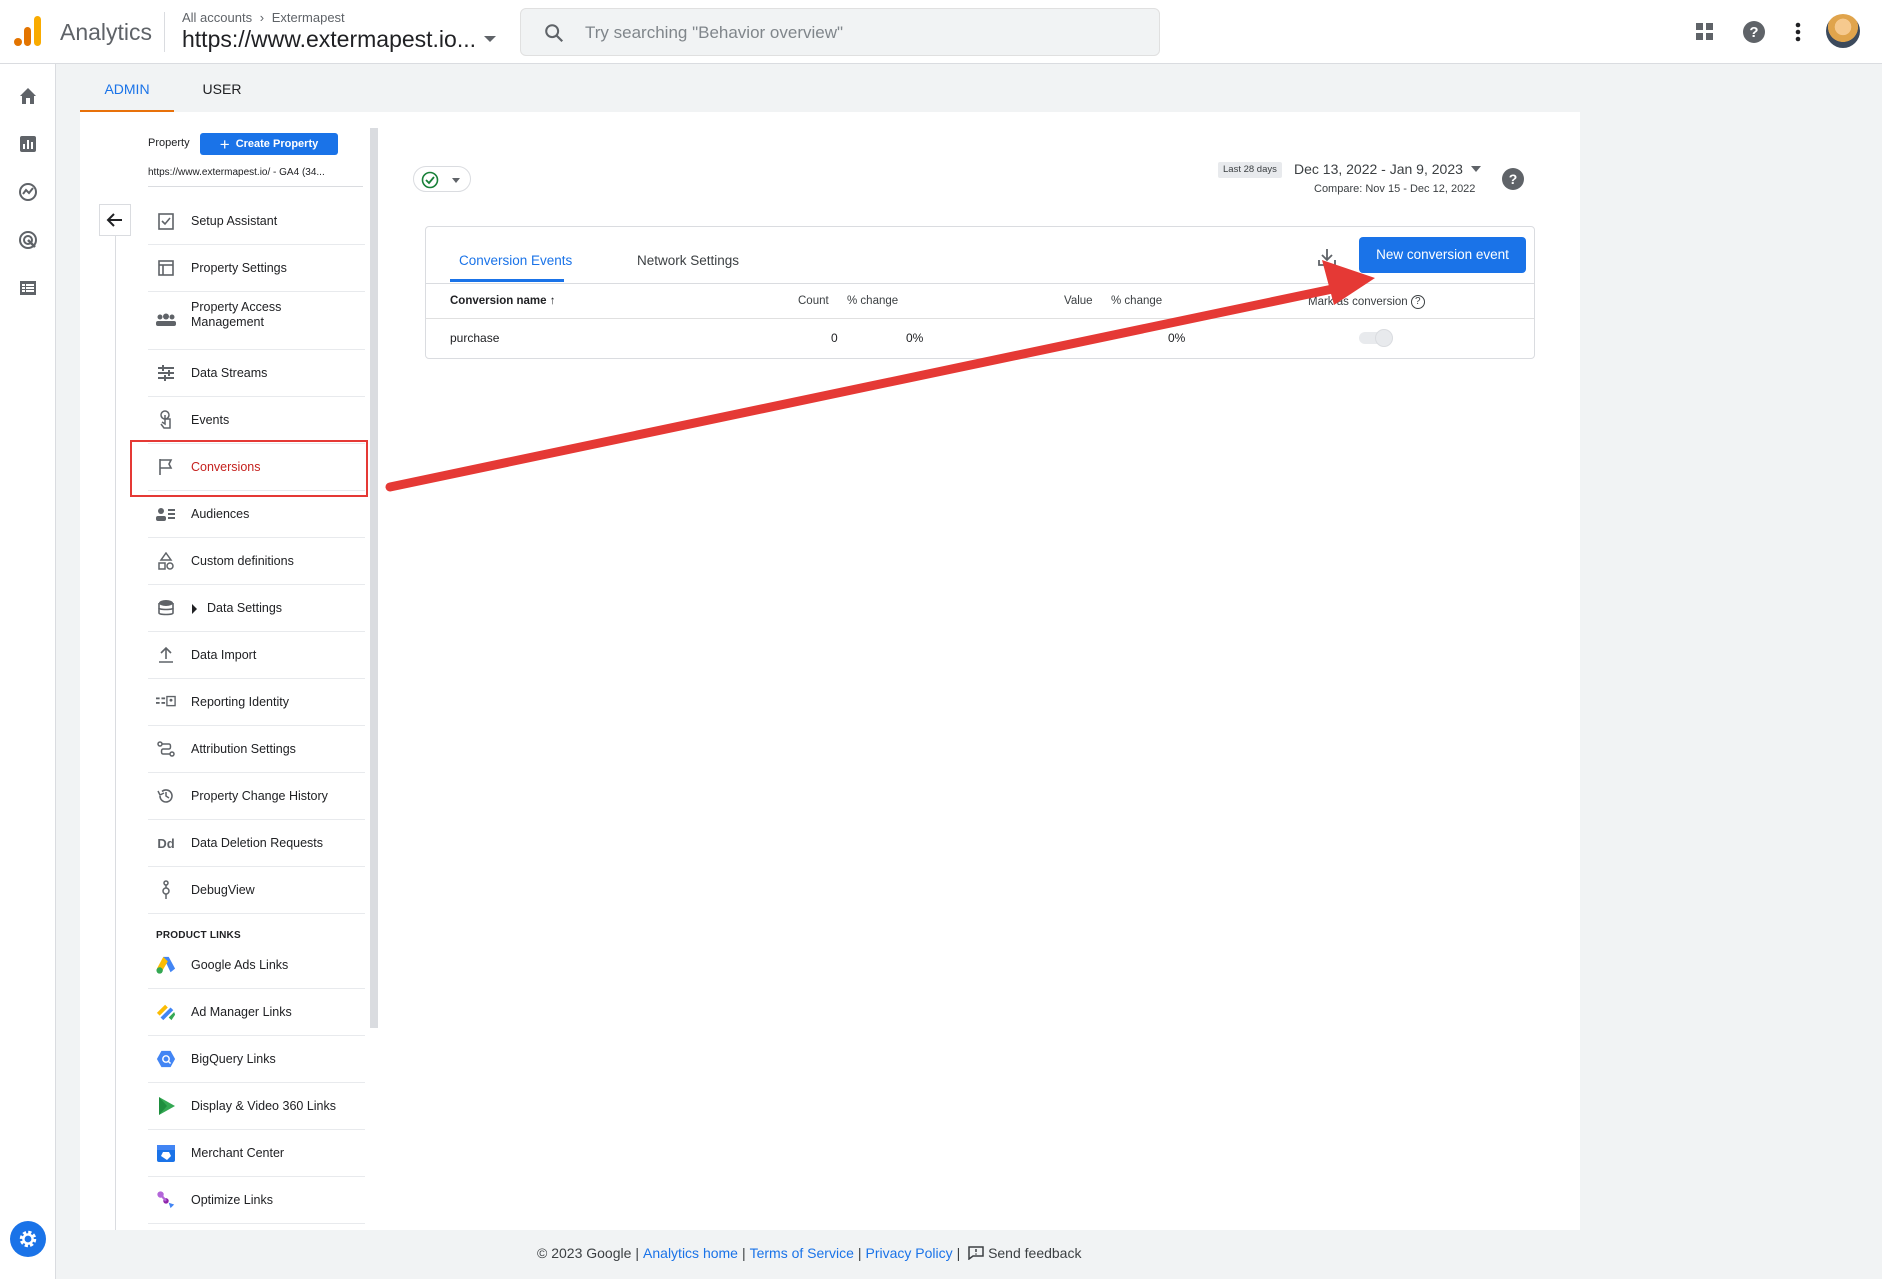 This screenshot has width=1882, height=1279. What do you see at coordinates (233, 1059) in the screenshot?
I see `nav-label: BigQuery Links` at bounding box center [233, 1059].